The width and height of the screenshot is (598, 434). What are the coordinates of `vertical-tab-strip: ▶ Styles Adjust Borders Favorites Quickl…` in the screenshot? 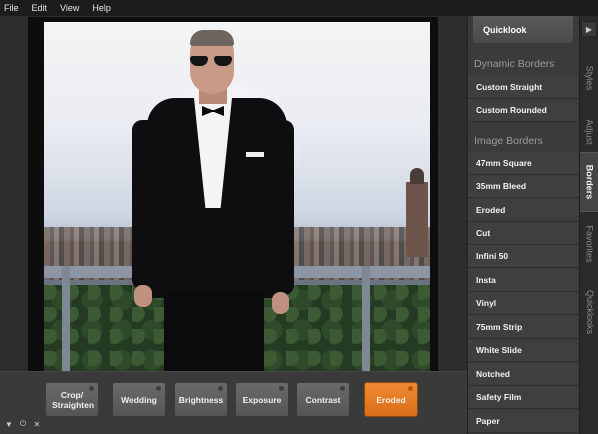 It's located at (588, 225).